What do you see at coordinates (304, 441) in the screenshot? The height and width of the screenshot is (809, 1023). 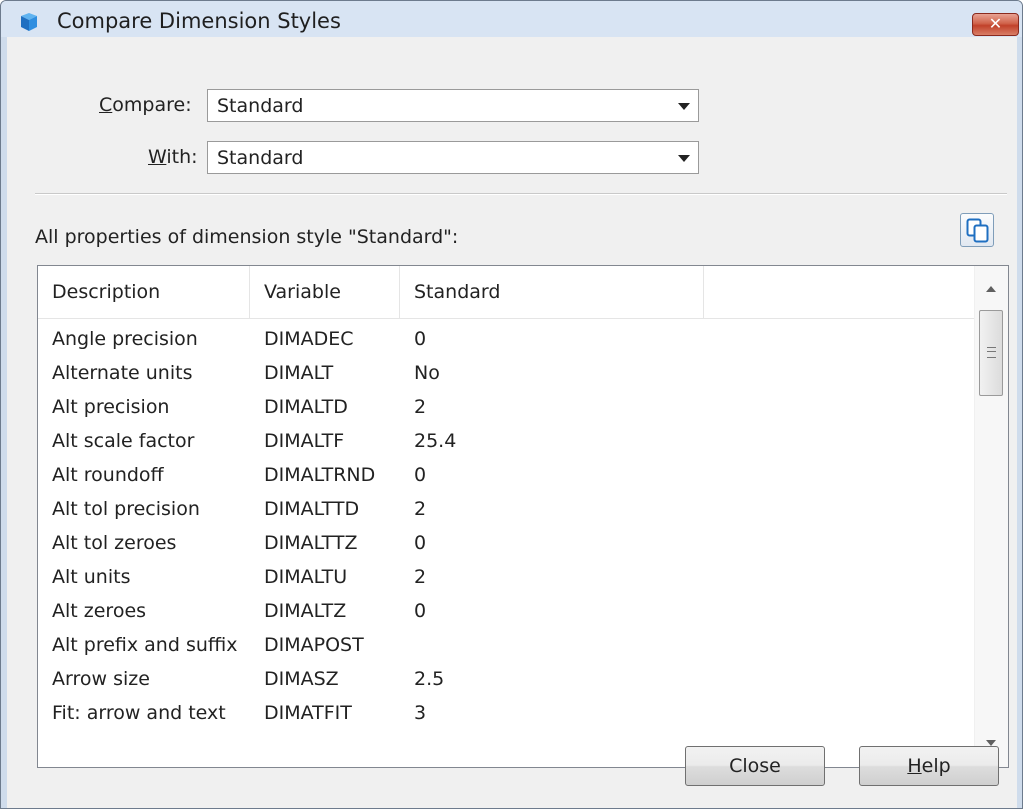 I see `cell-variable: DIMALTF` at bounding box center [304, 441].